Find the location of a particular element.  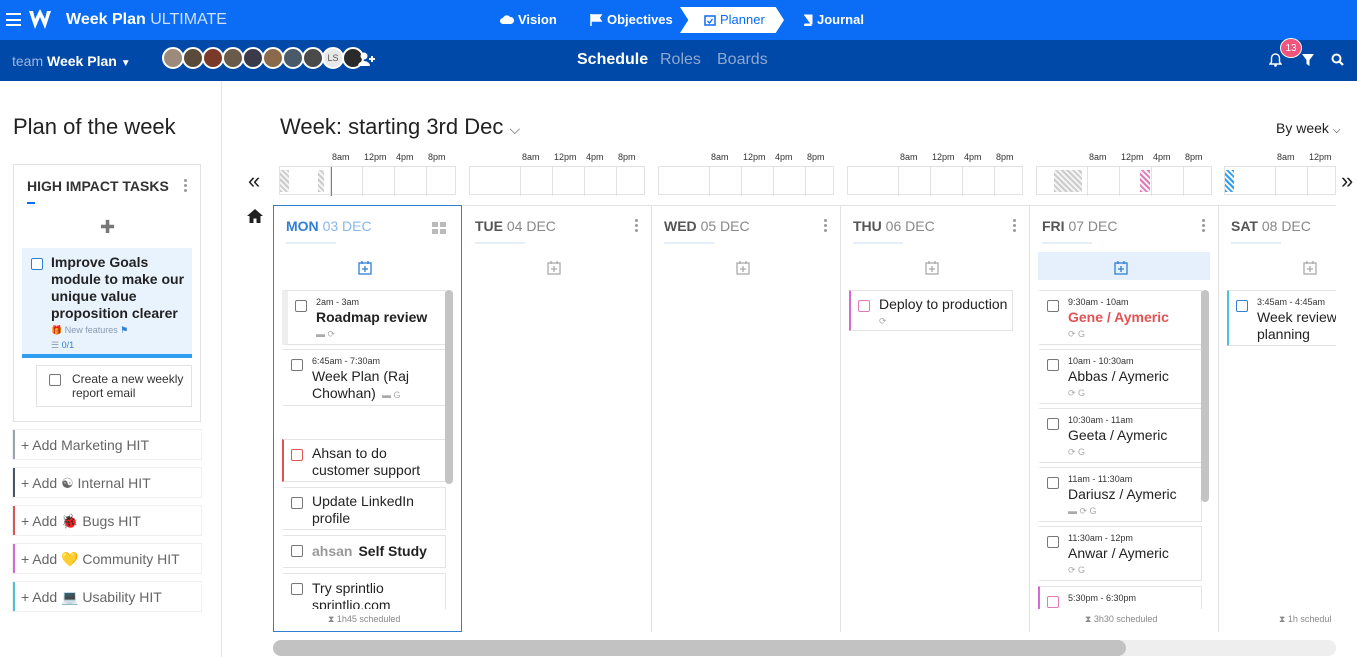

timeline-hour-label: 12pm is located at coordinates (375, 157).